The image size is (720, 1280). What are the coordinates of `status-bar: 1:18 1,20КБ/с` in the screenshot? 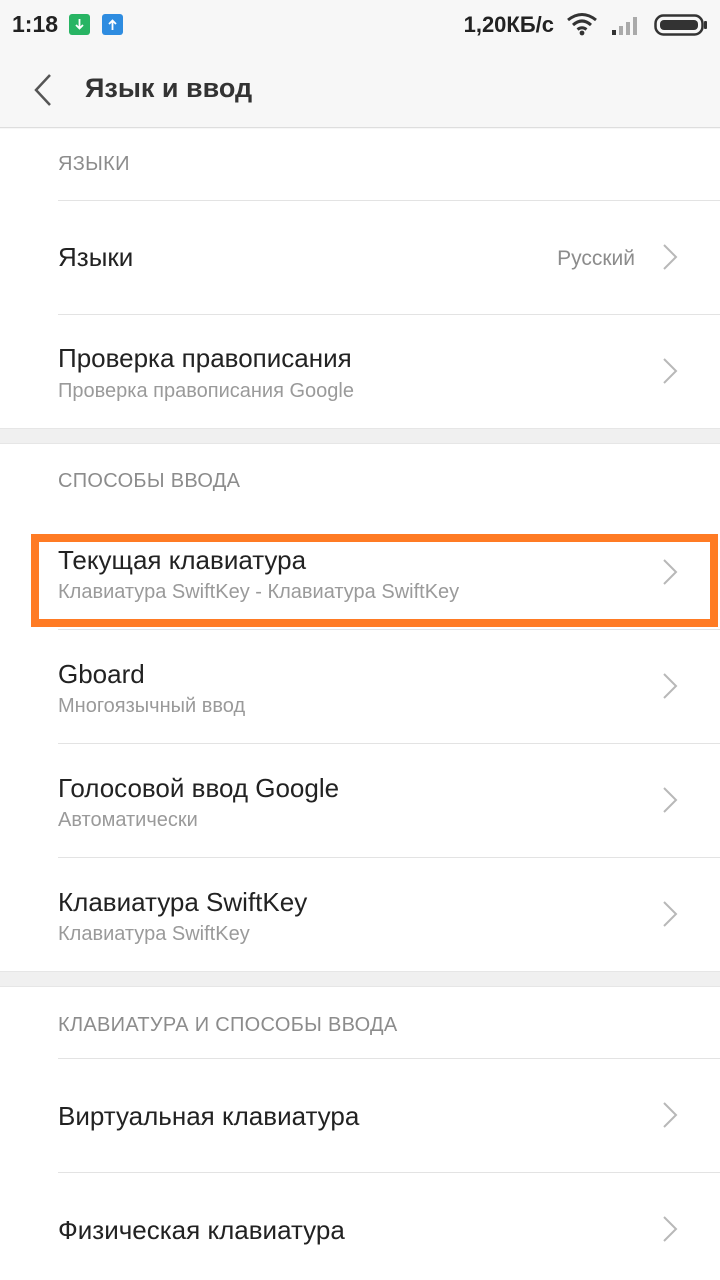 It's located at (360, 25).